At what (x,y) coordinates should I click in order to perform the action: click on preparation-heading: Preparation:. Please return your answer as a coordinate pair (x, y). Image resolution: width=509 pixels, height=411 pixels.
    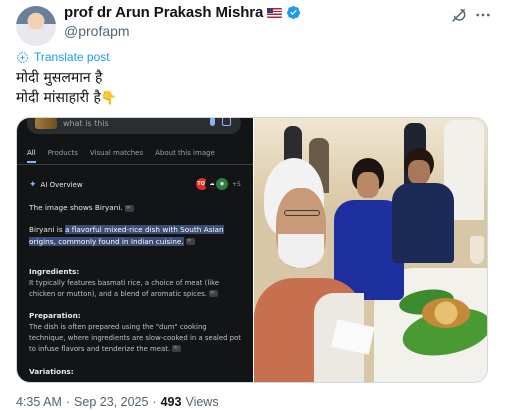
    Looking at the image, I should click on (55, 315).